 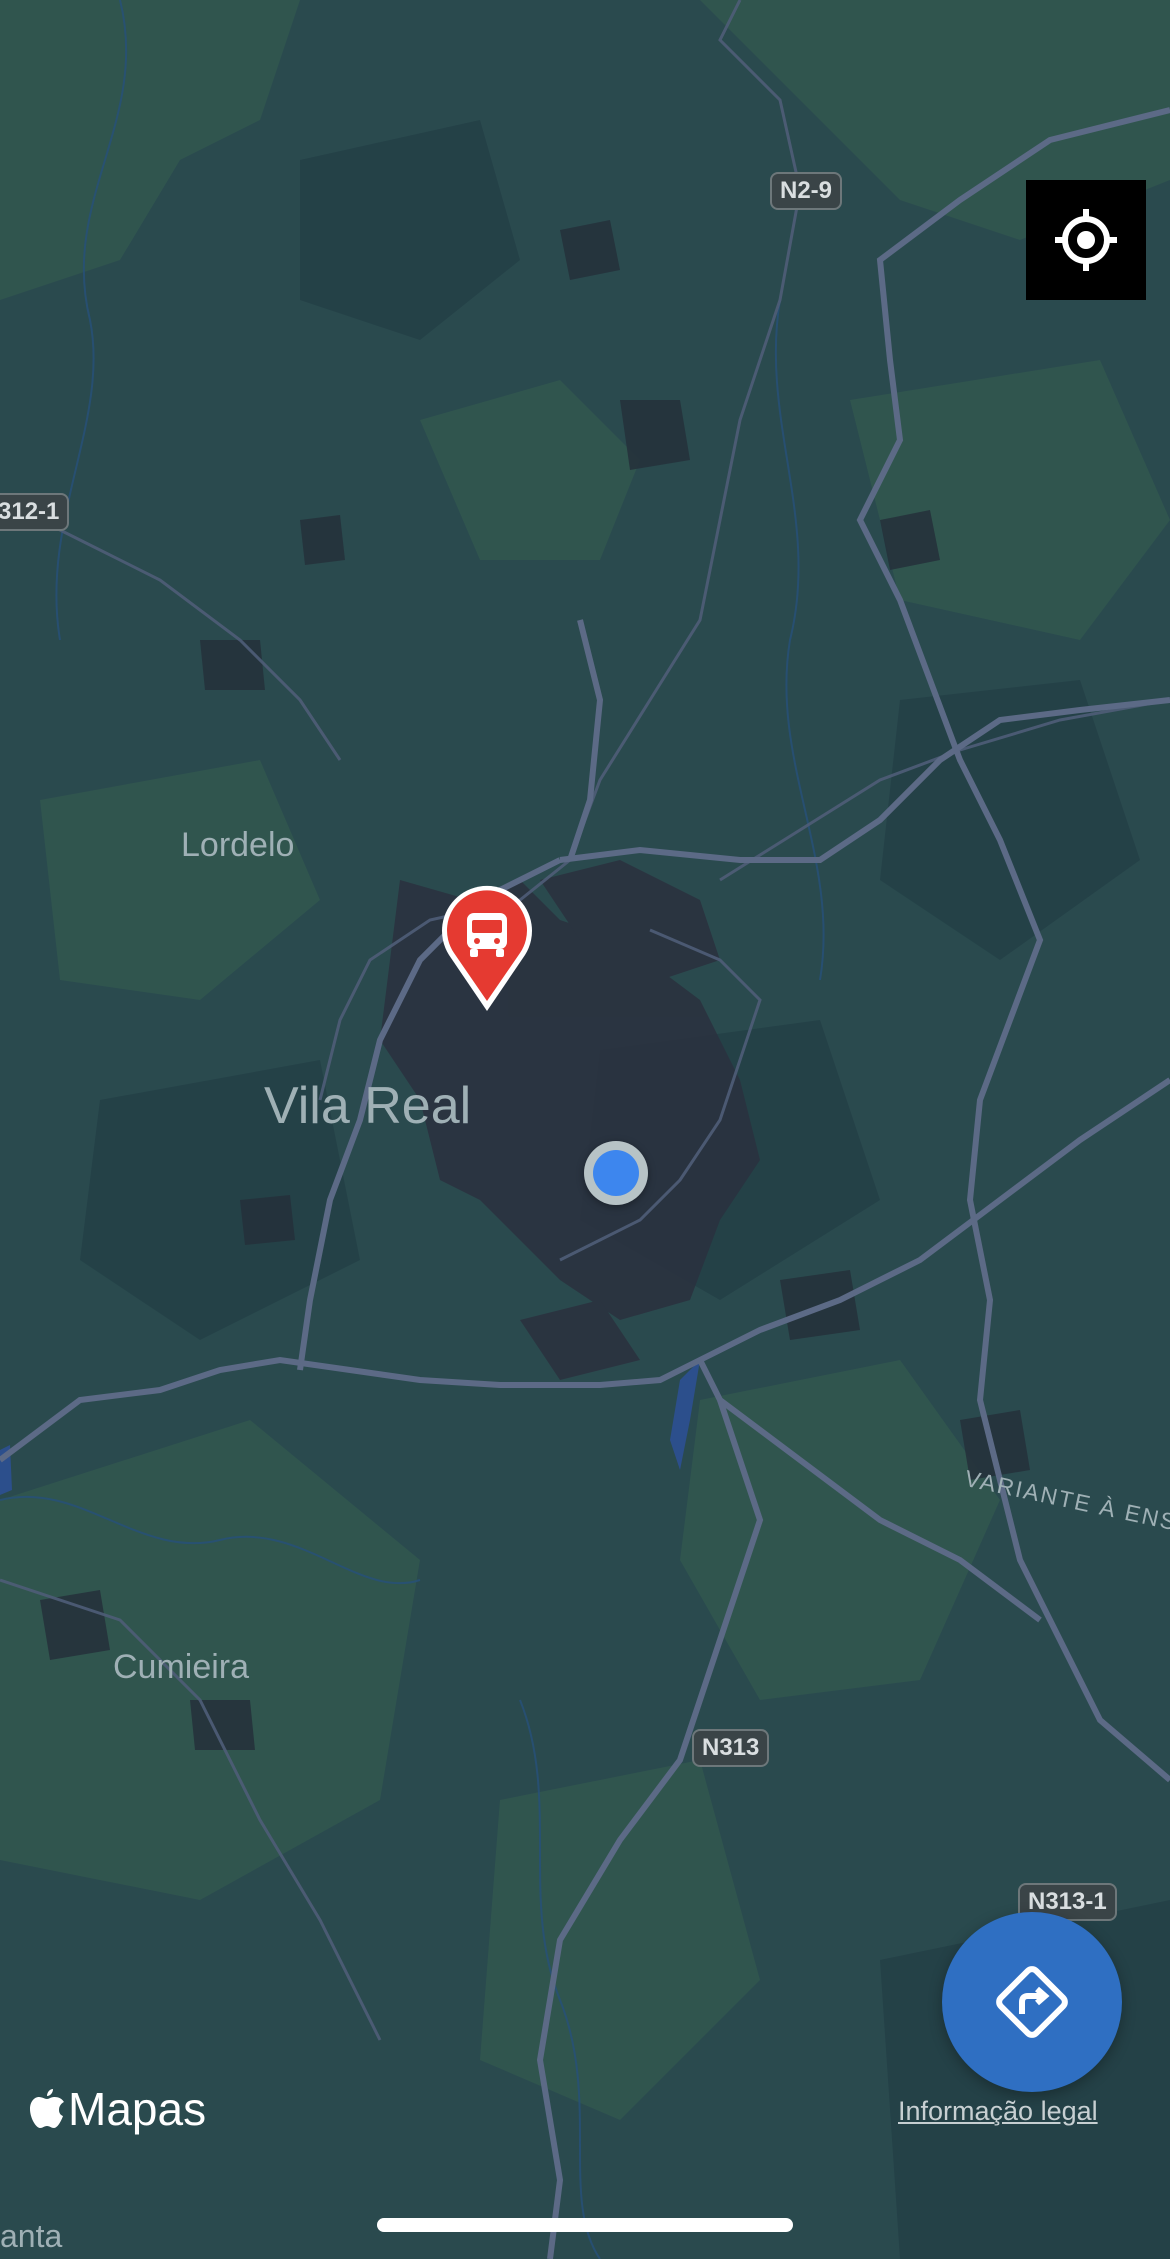 I want to click on directions-button, so click(x=1032, y=2002).